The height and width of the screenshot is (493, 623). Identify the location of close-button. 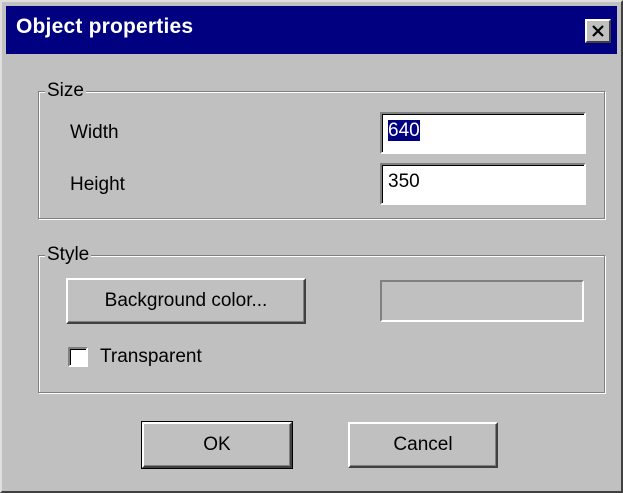
(598, 31).